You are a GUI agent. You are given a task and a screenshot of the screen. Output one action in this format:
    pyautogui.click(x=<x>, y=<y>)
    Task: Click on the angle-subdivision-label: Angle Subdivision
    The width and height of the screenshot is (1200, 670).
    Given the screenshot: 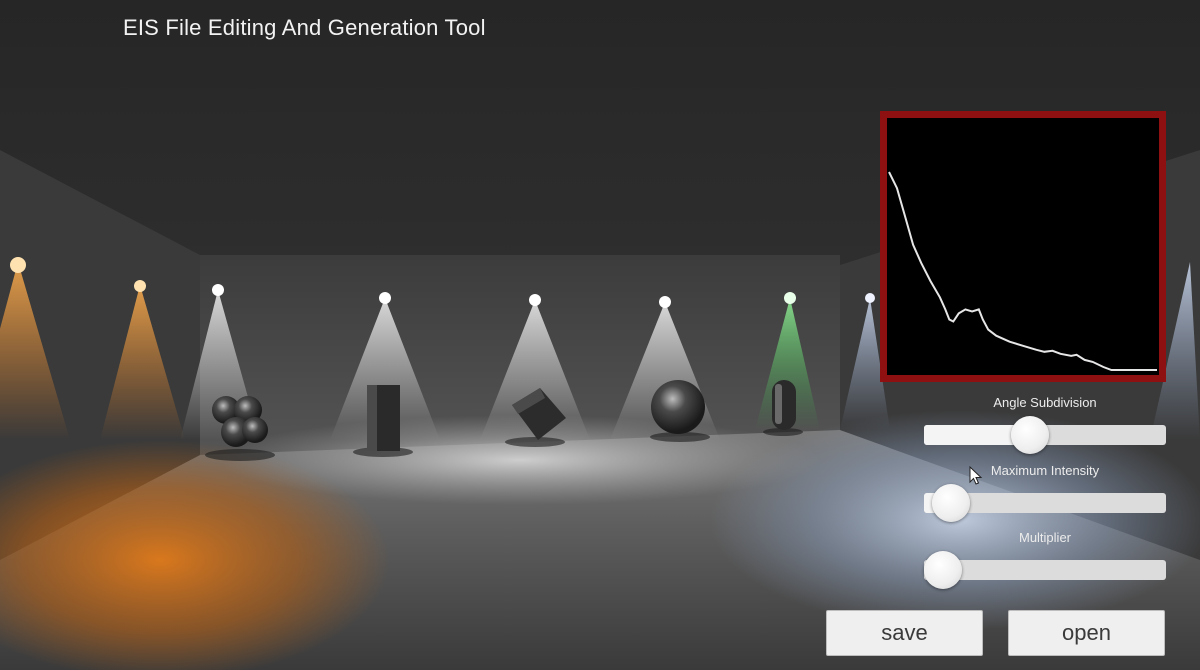 What is the action you would take?
    pyautogui.click(x=1045, y=402)
    